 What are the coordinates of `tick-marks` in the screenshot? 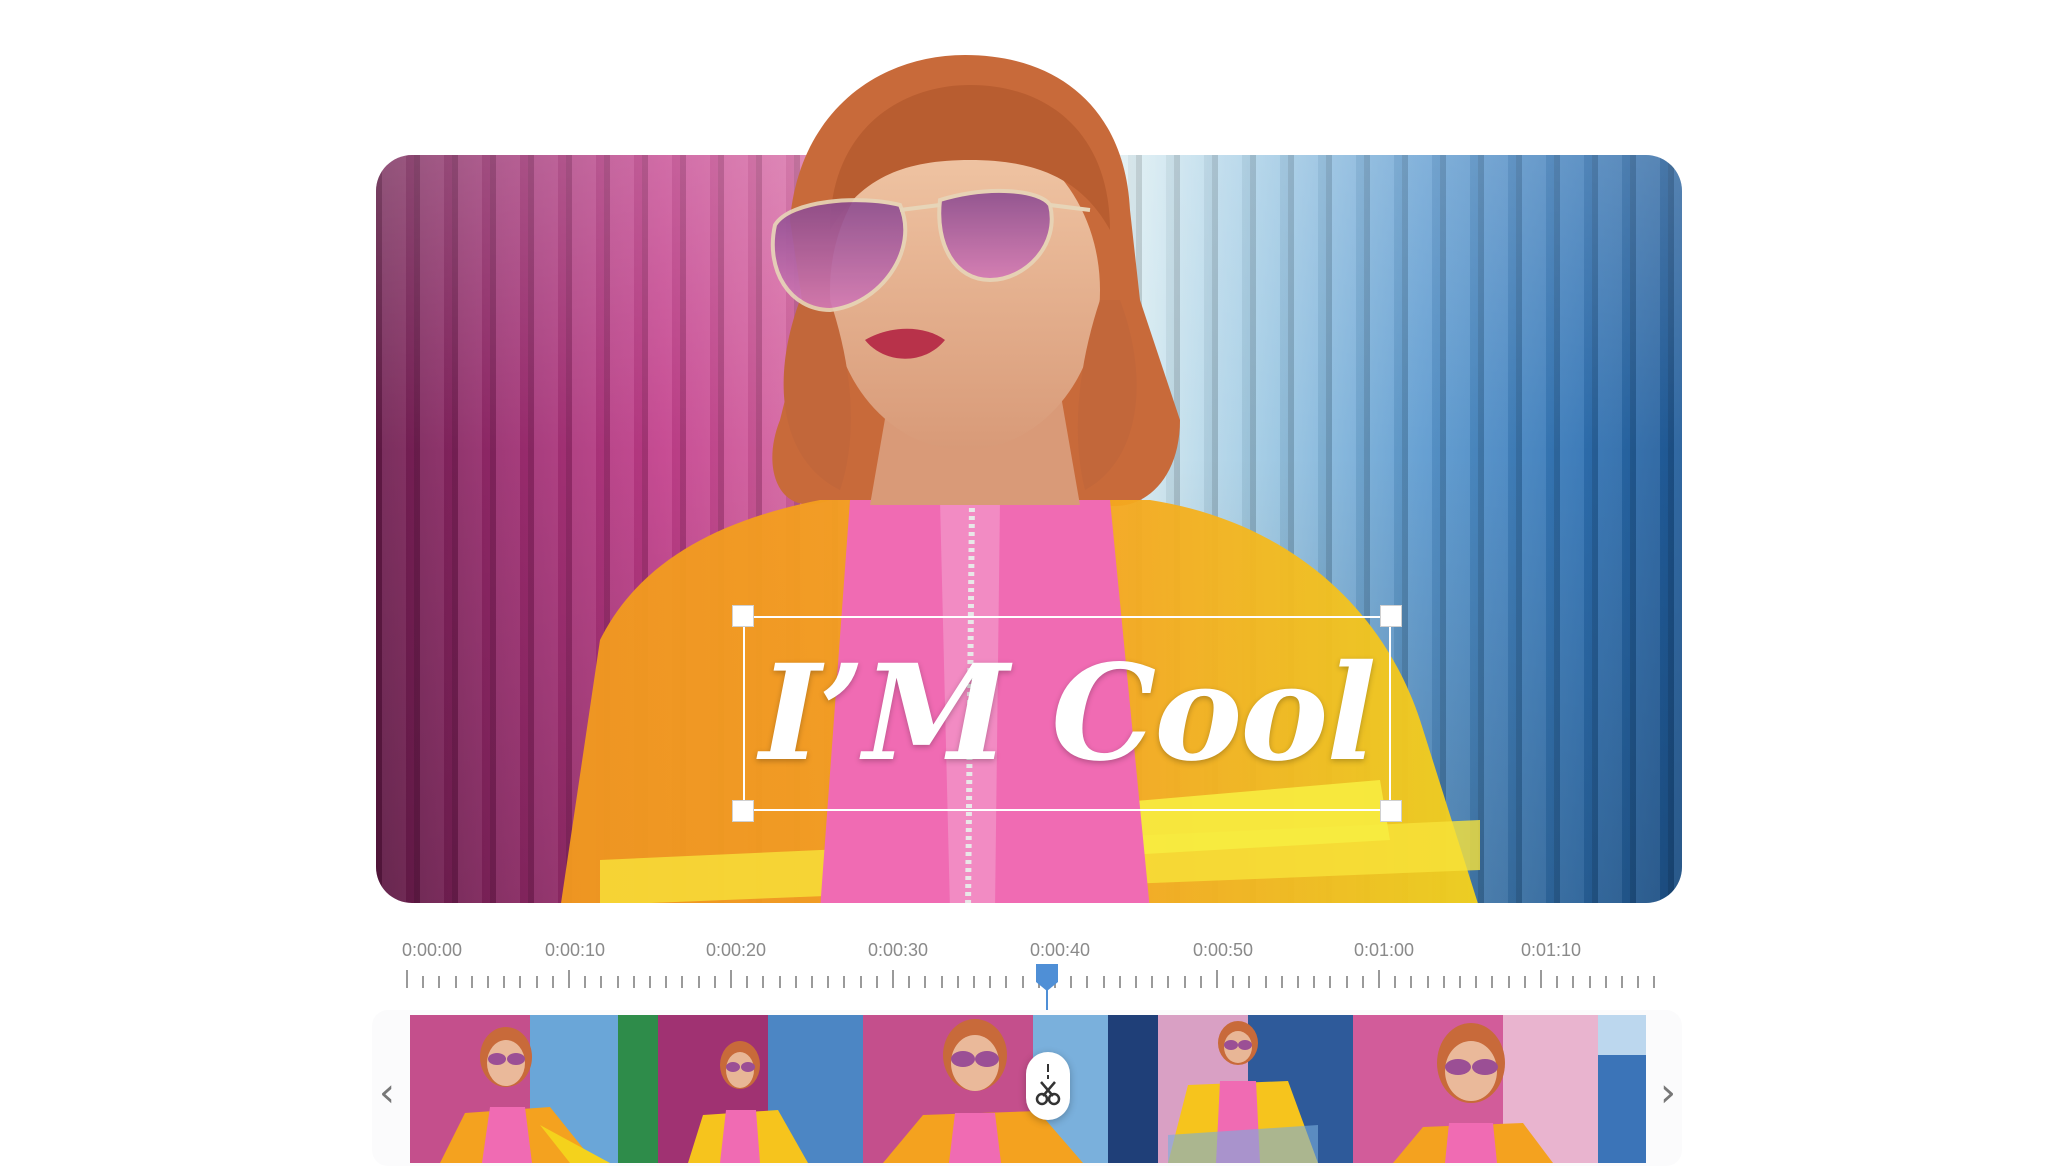 It's located at (1029, 978).